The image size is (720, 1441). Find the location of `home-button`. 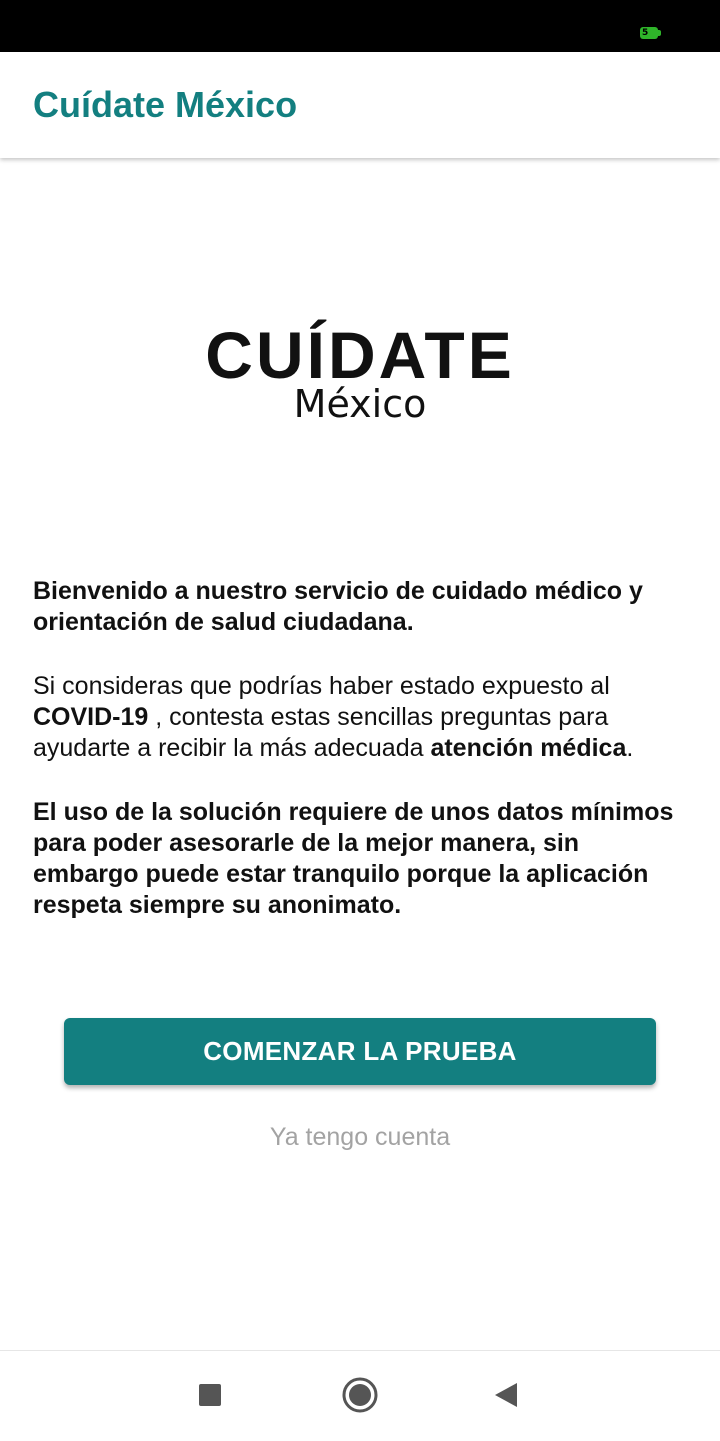

home-button is located at coordinates (360, 1395).